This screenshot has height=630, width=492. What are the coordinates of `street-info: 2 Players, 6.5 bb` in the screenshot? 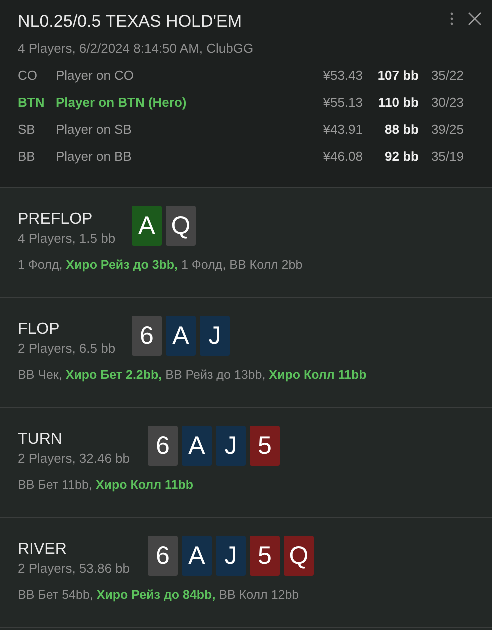 It's located at (67, 348).